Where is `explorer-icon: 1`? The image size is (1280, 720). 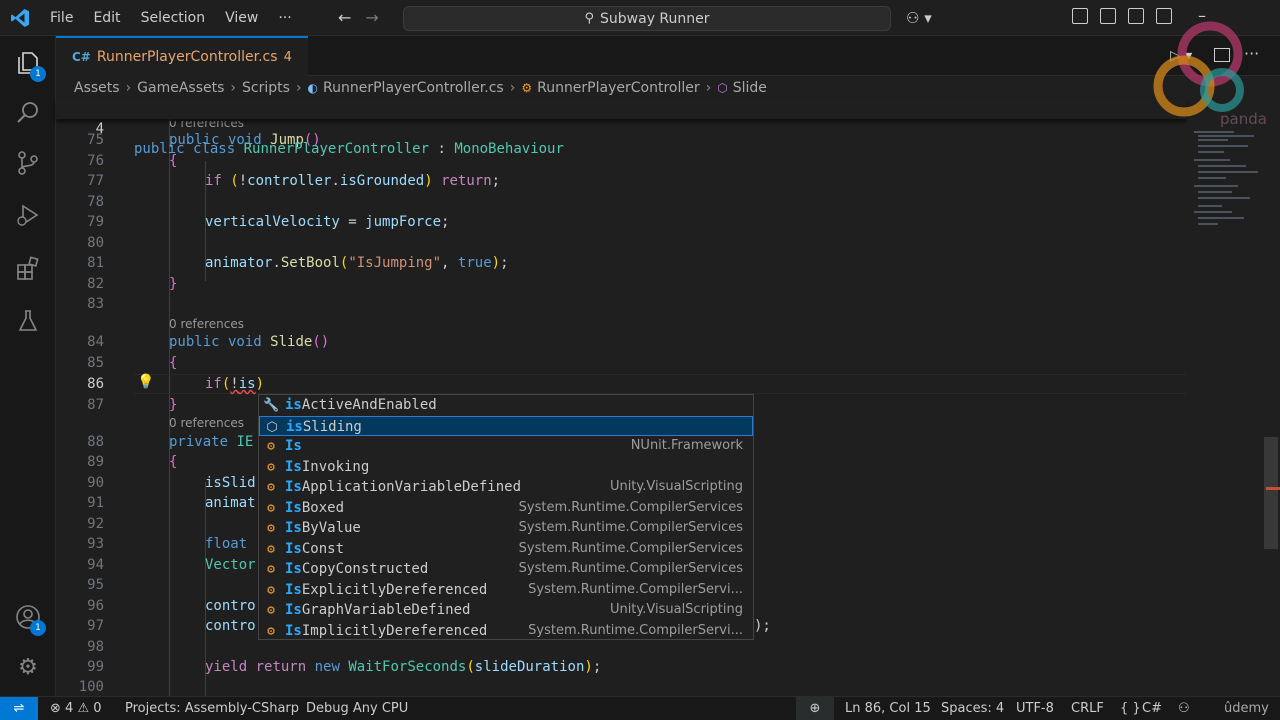
explorer-icon: 1 is located at coordinates (30, 66).